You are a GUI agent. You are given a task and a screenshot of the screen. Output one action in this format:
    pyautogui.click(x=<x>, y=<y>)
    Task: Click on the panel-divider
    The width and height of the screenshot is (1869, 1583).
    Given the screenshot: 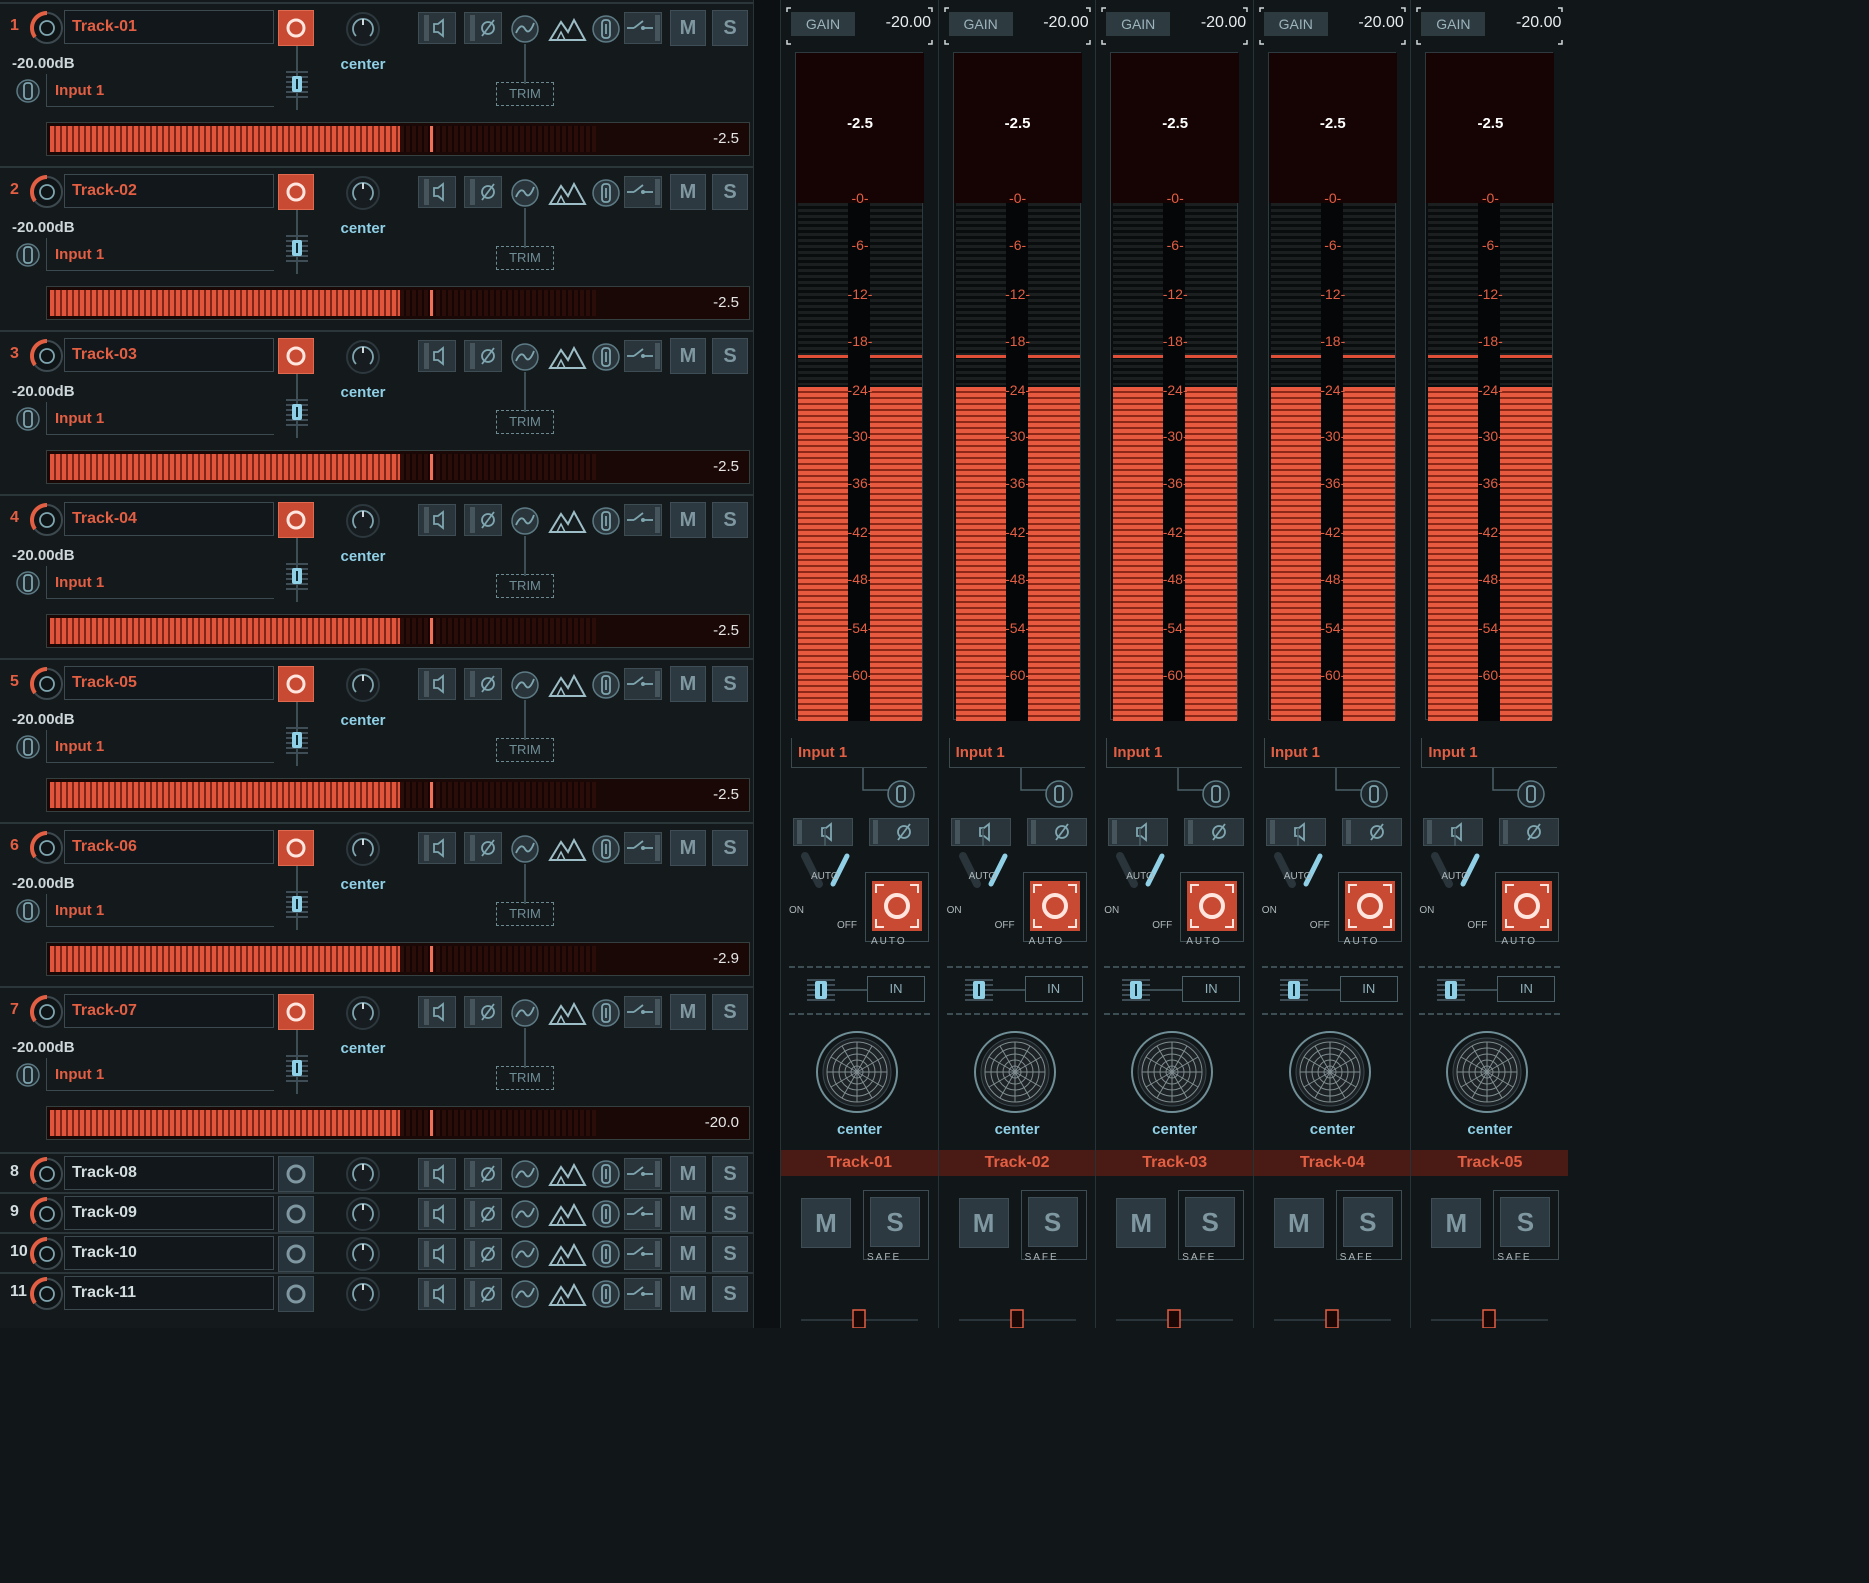 What is the action you would take?
    pyautogui.click(x=767, y=664)
    